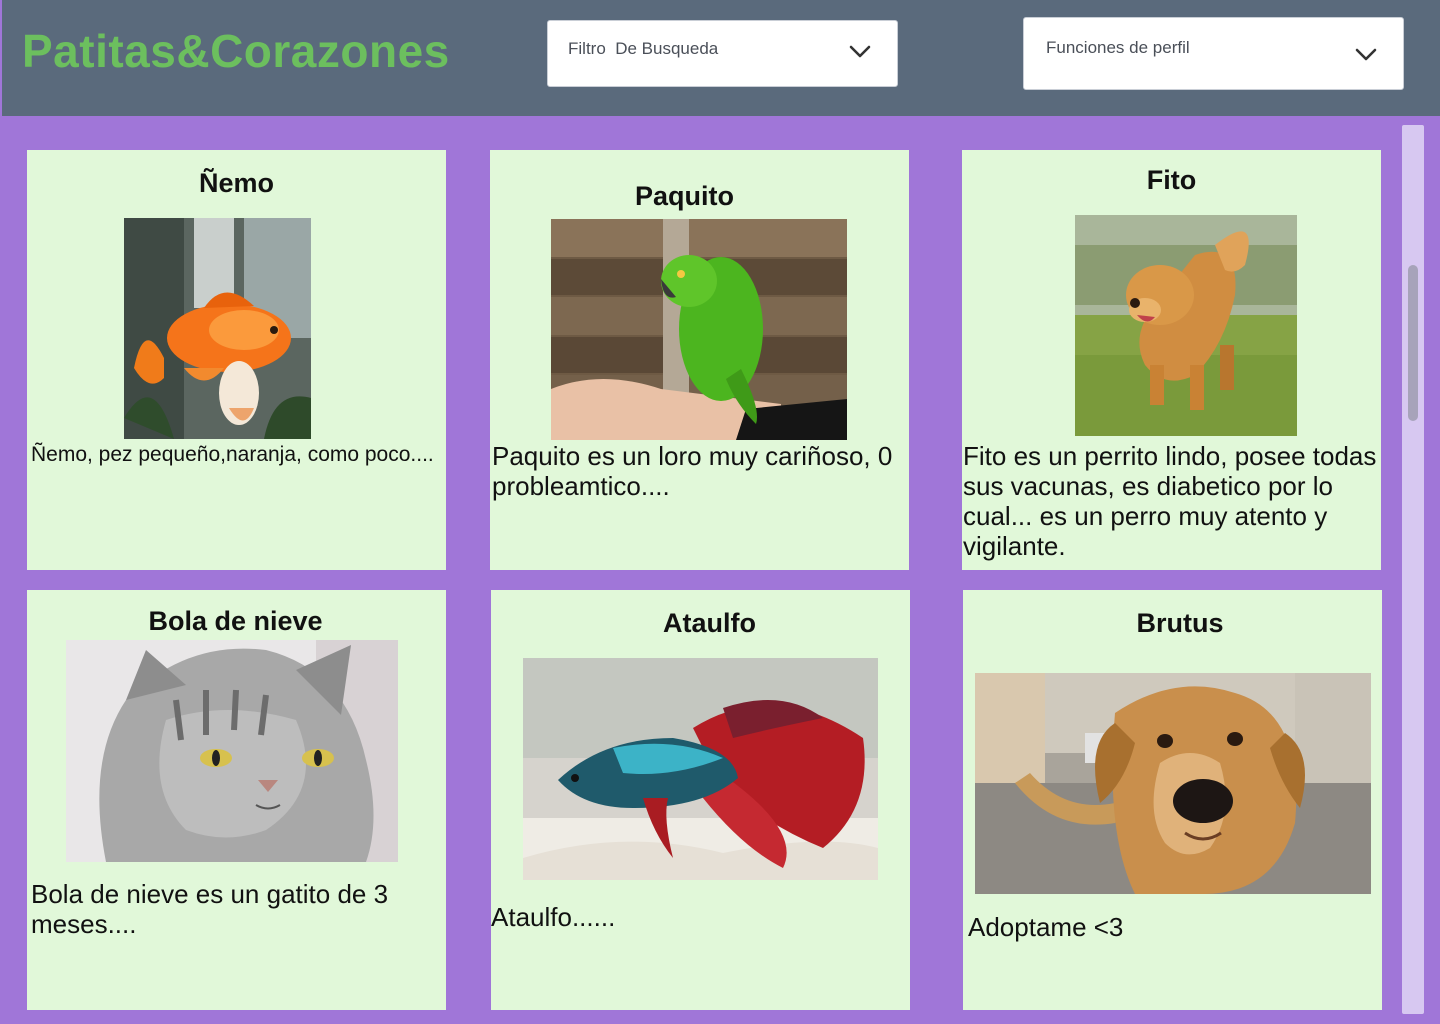 The width and height of the screenshot is (1440, 1024). I want to click on pet-description: Adoptame <3, so click(1046, 927).